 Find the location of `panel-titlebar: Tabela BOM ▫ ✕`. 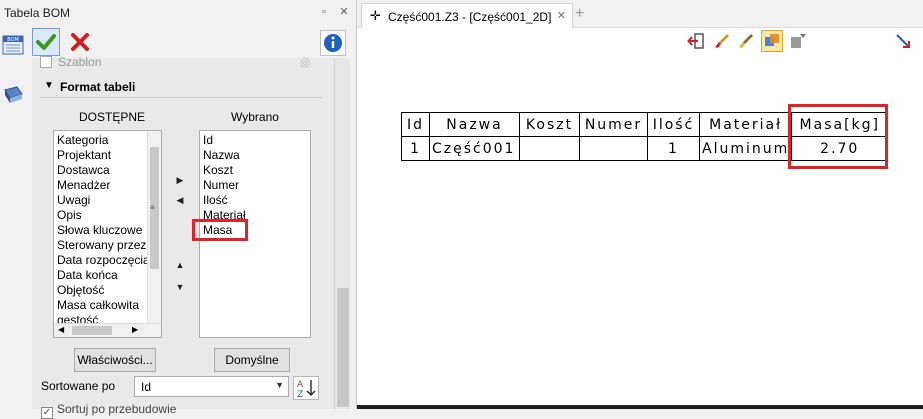

panel-titlebar: Tabela BOM ▫ ✕ is located at coordinates (178, 13).